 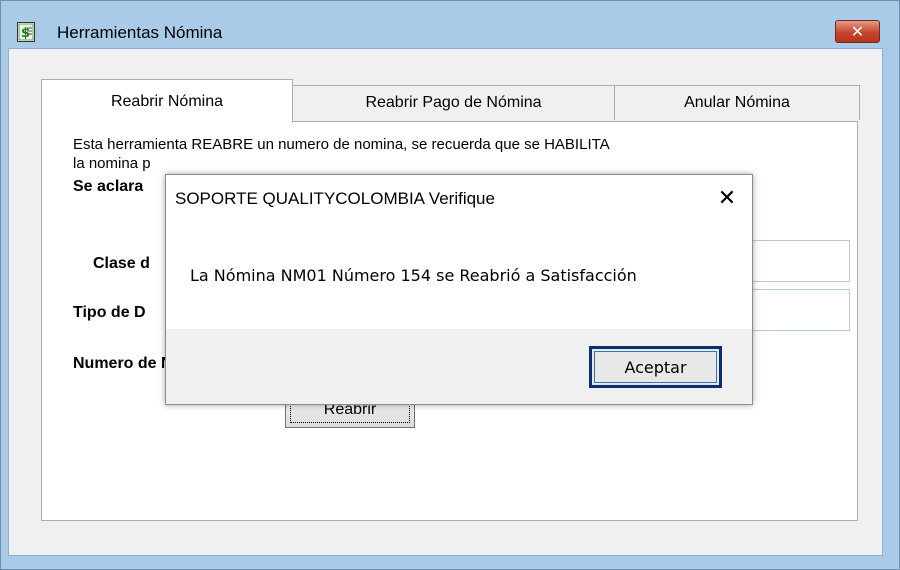 I want to click on description-line-2: la nomina p, so click(x=112, y=163).